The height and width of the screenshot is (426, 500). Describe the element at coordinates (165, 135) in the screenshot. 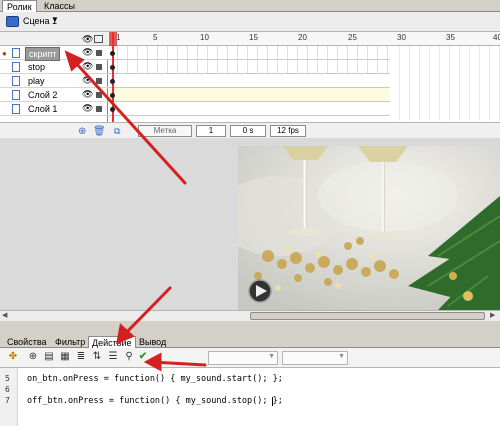

I see `frame-label-field: Метка кадра` at that location.